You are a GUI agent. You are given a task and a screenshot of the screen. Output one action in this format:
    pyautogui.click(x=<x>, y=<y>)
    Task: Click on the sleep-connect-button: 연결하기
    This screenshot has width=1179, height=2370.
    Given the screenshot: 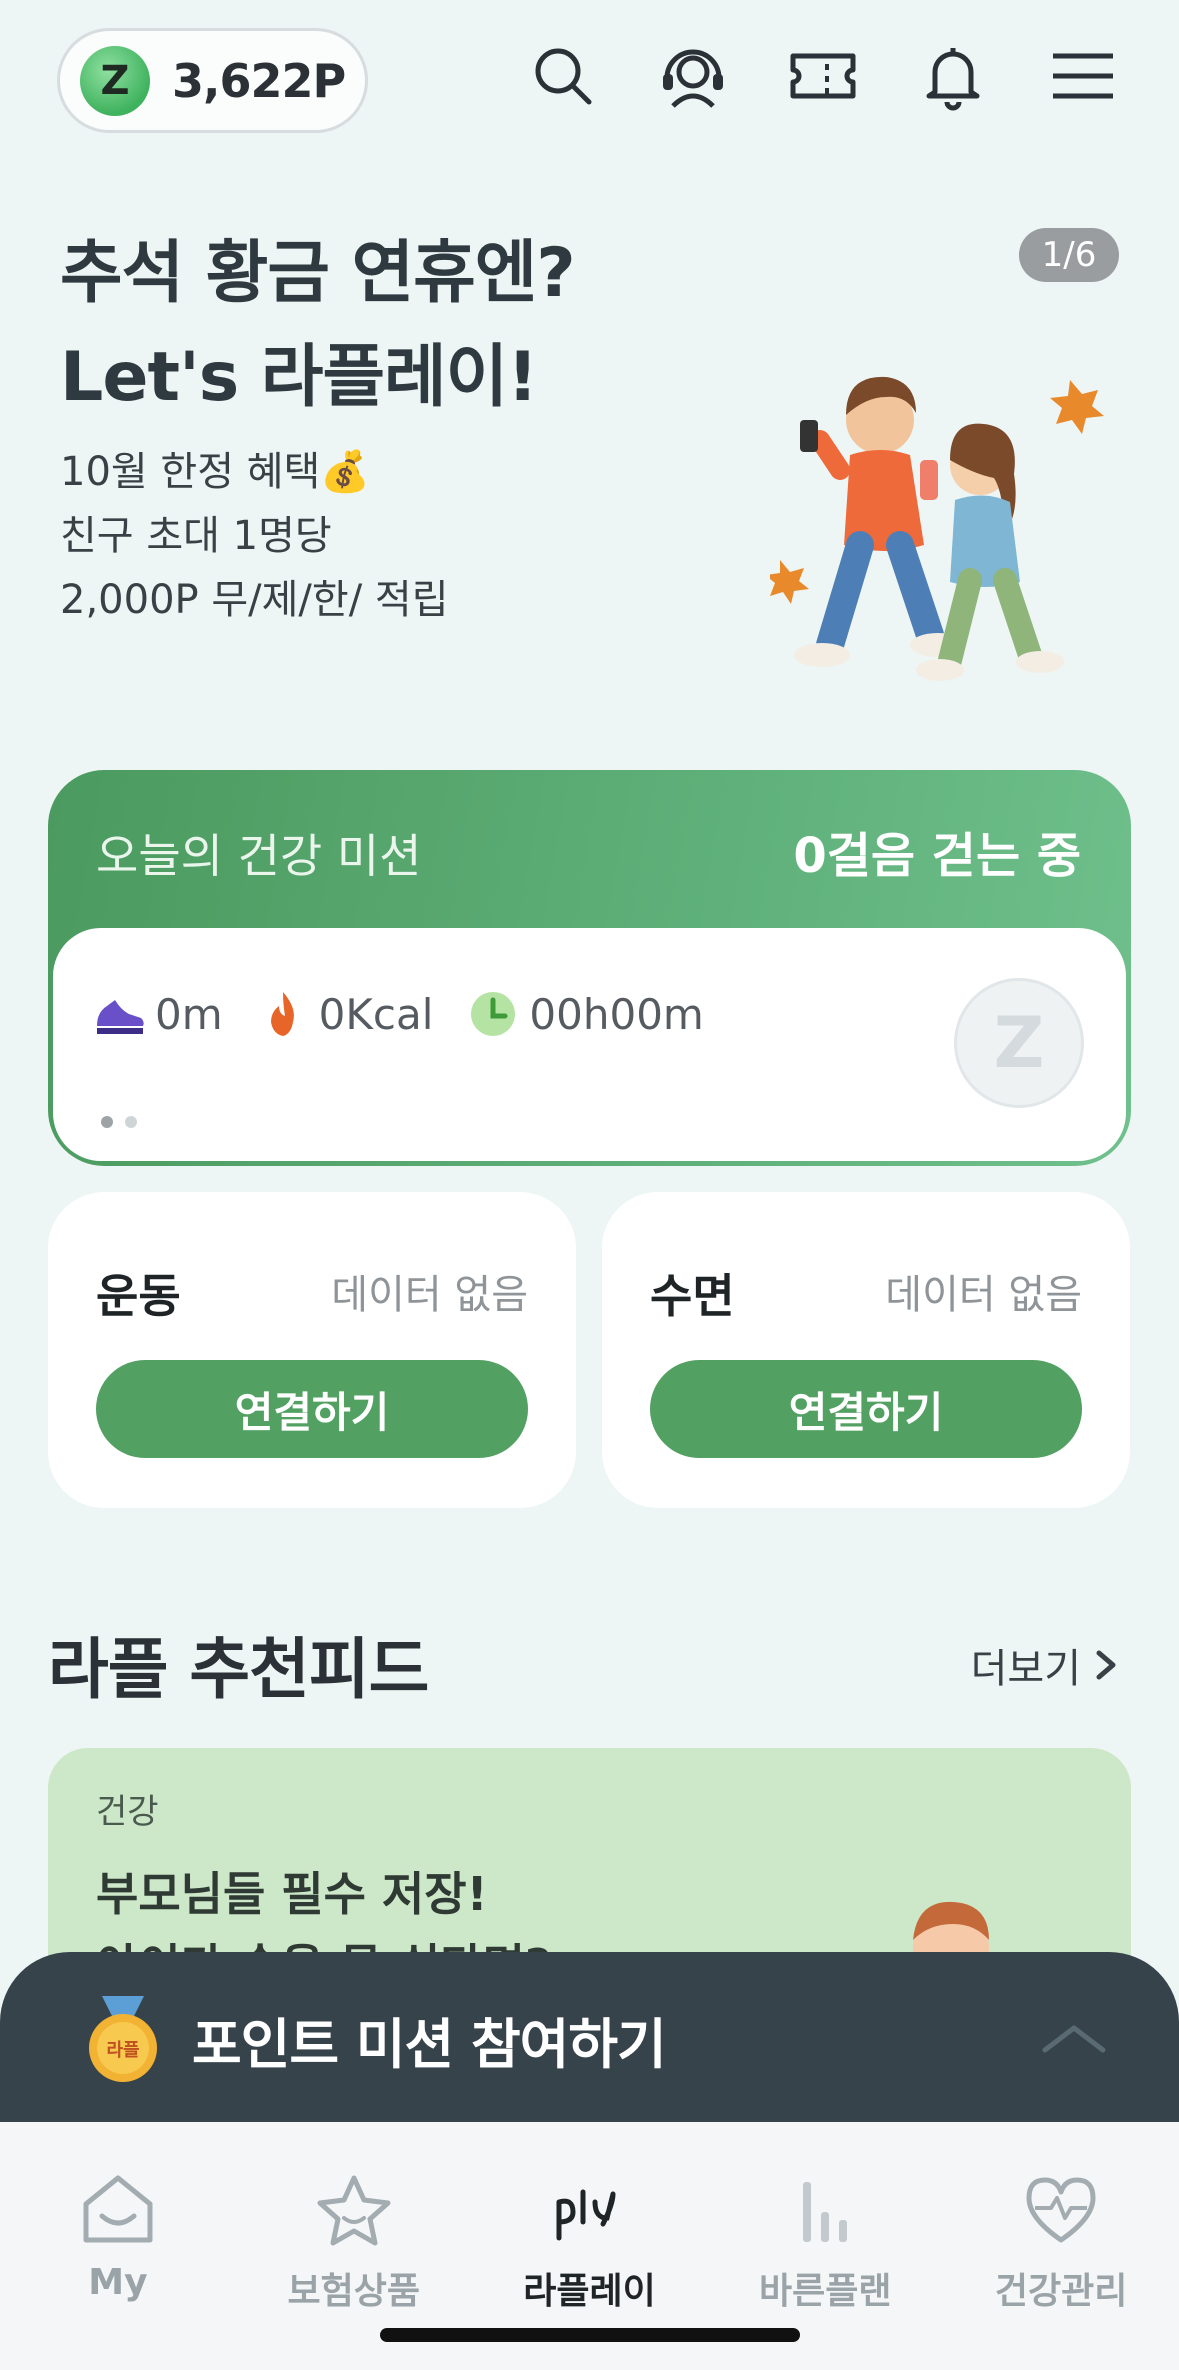 What is the action you would take?
    pyautogui.click(x=866, y=1409)
    